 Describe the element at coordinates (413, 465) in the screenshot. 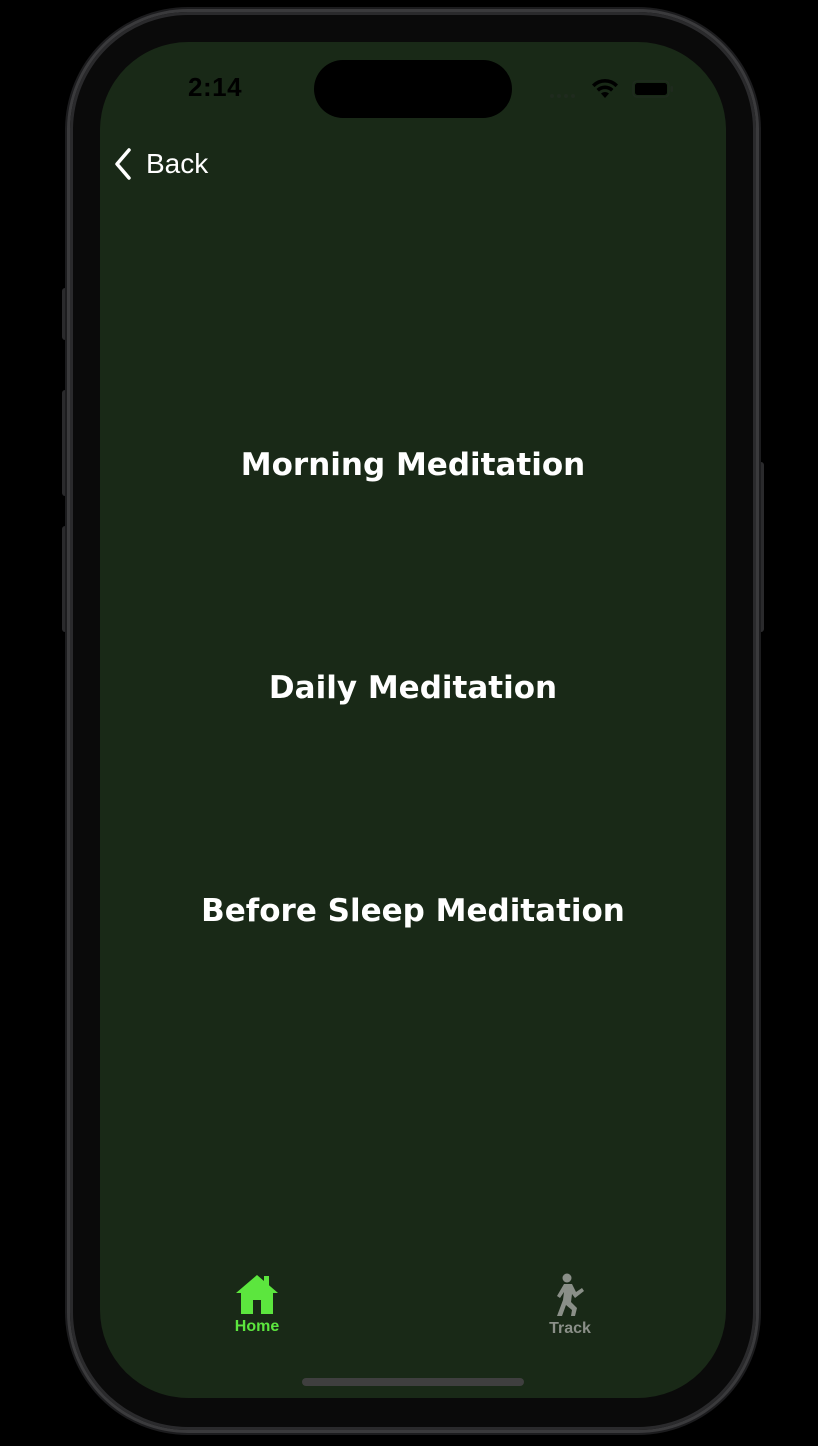

I see `morning-meditation-button: Morning Meditation` at that location.